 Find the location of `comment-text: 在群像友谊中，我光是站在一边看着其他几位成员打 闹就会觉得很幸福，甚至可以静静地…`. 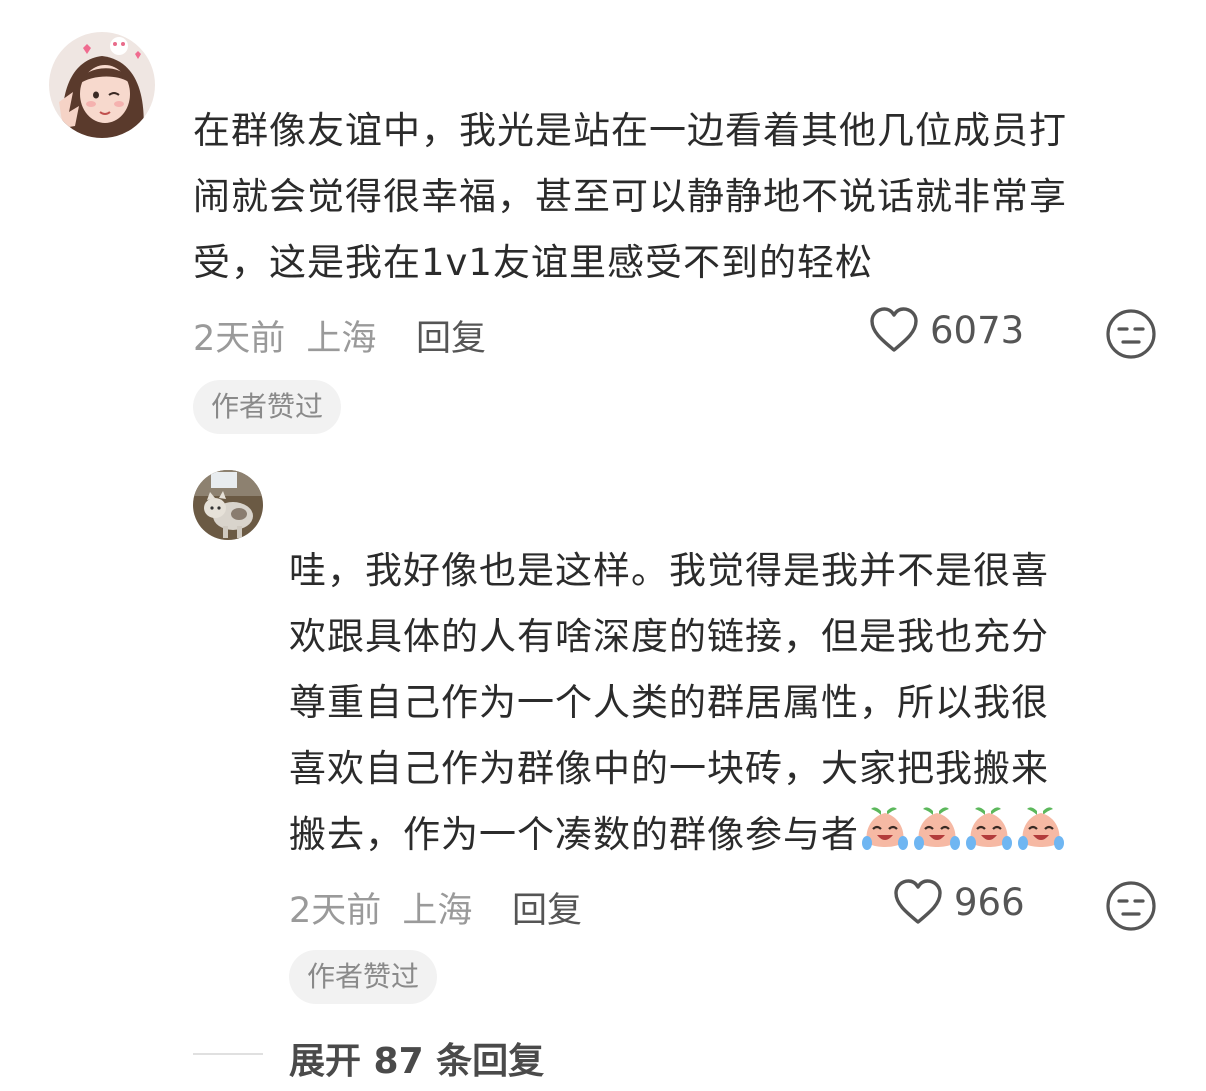

comment-text: 在群像友谊中，我光是站在一边看着其他几位成员打 闹就会觉得很幸福，甚至可以静静地… is located at coordinates (683, 197).